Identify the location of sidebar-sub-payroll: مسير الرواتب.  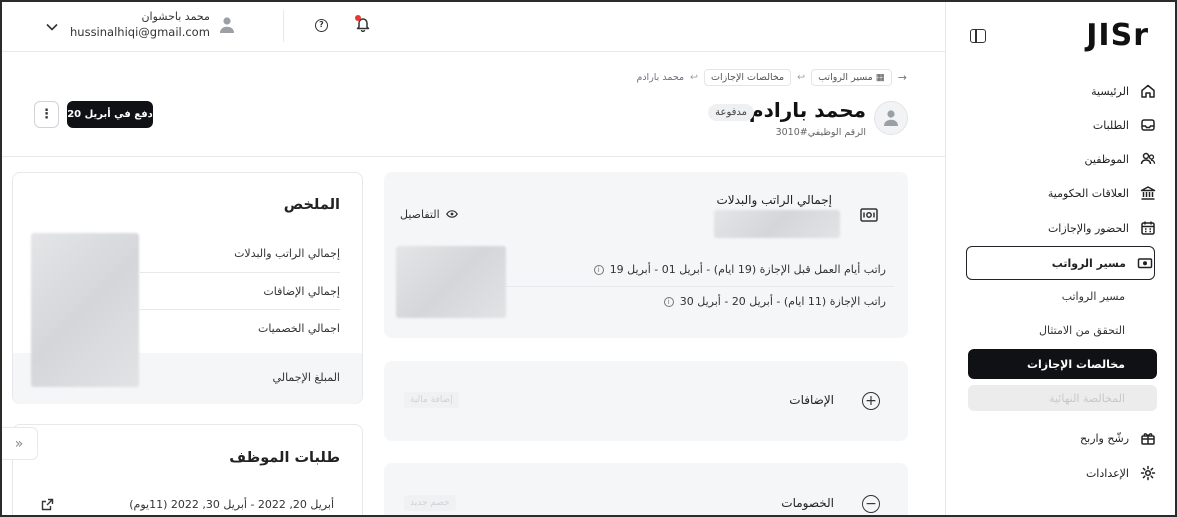
(1093, 296).